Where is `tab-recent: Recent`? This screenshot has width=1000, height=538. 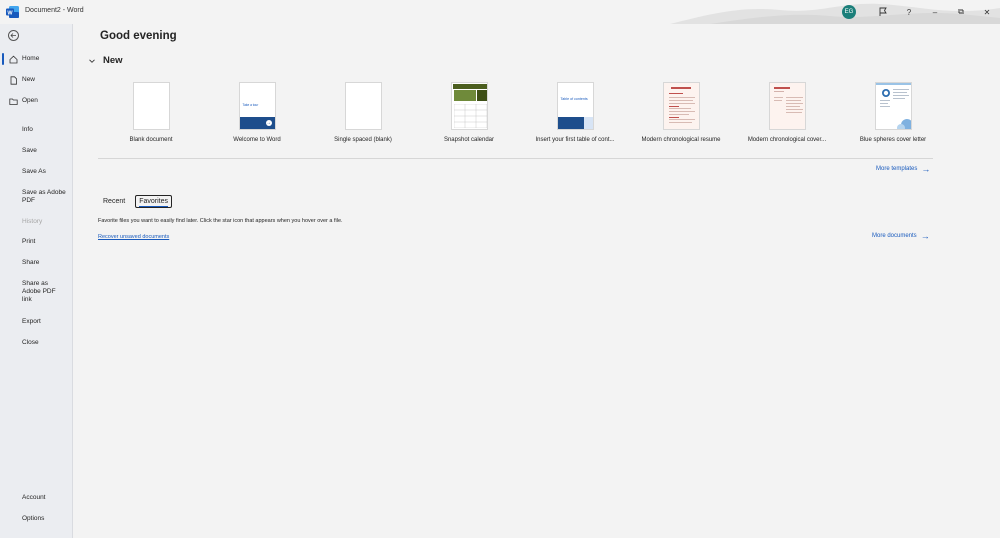
tab-recent: Recent is located at coordinates (114, 201).